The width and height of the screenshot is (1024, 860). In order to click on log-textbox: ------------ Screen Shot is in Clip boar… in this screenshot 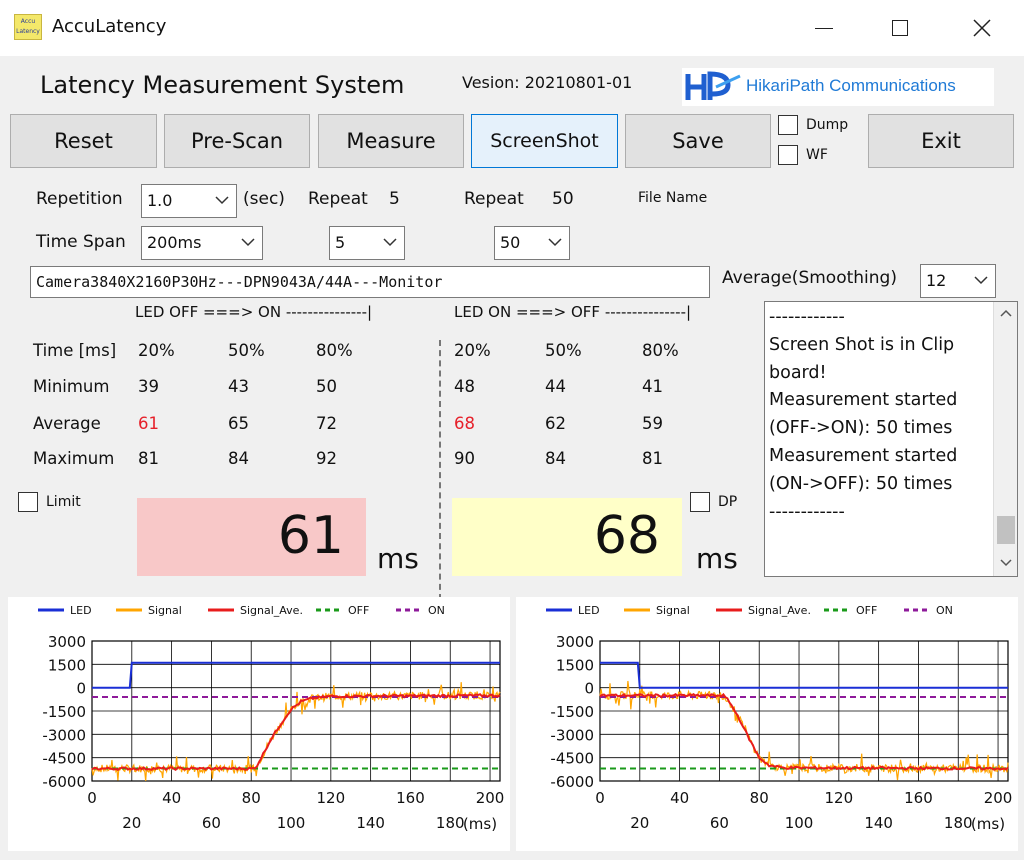, I will do `click(891, 439)`.